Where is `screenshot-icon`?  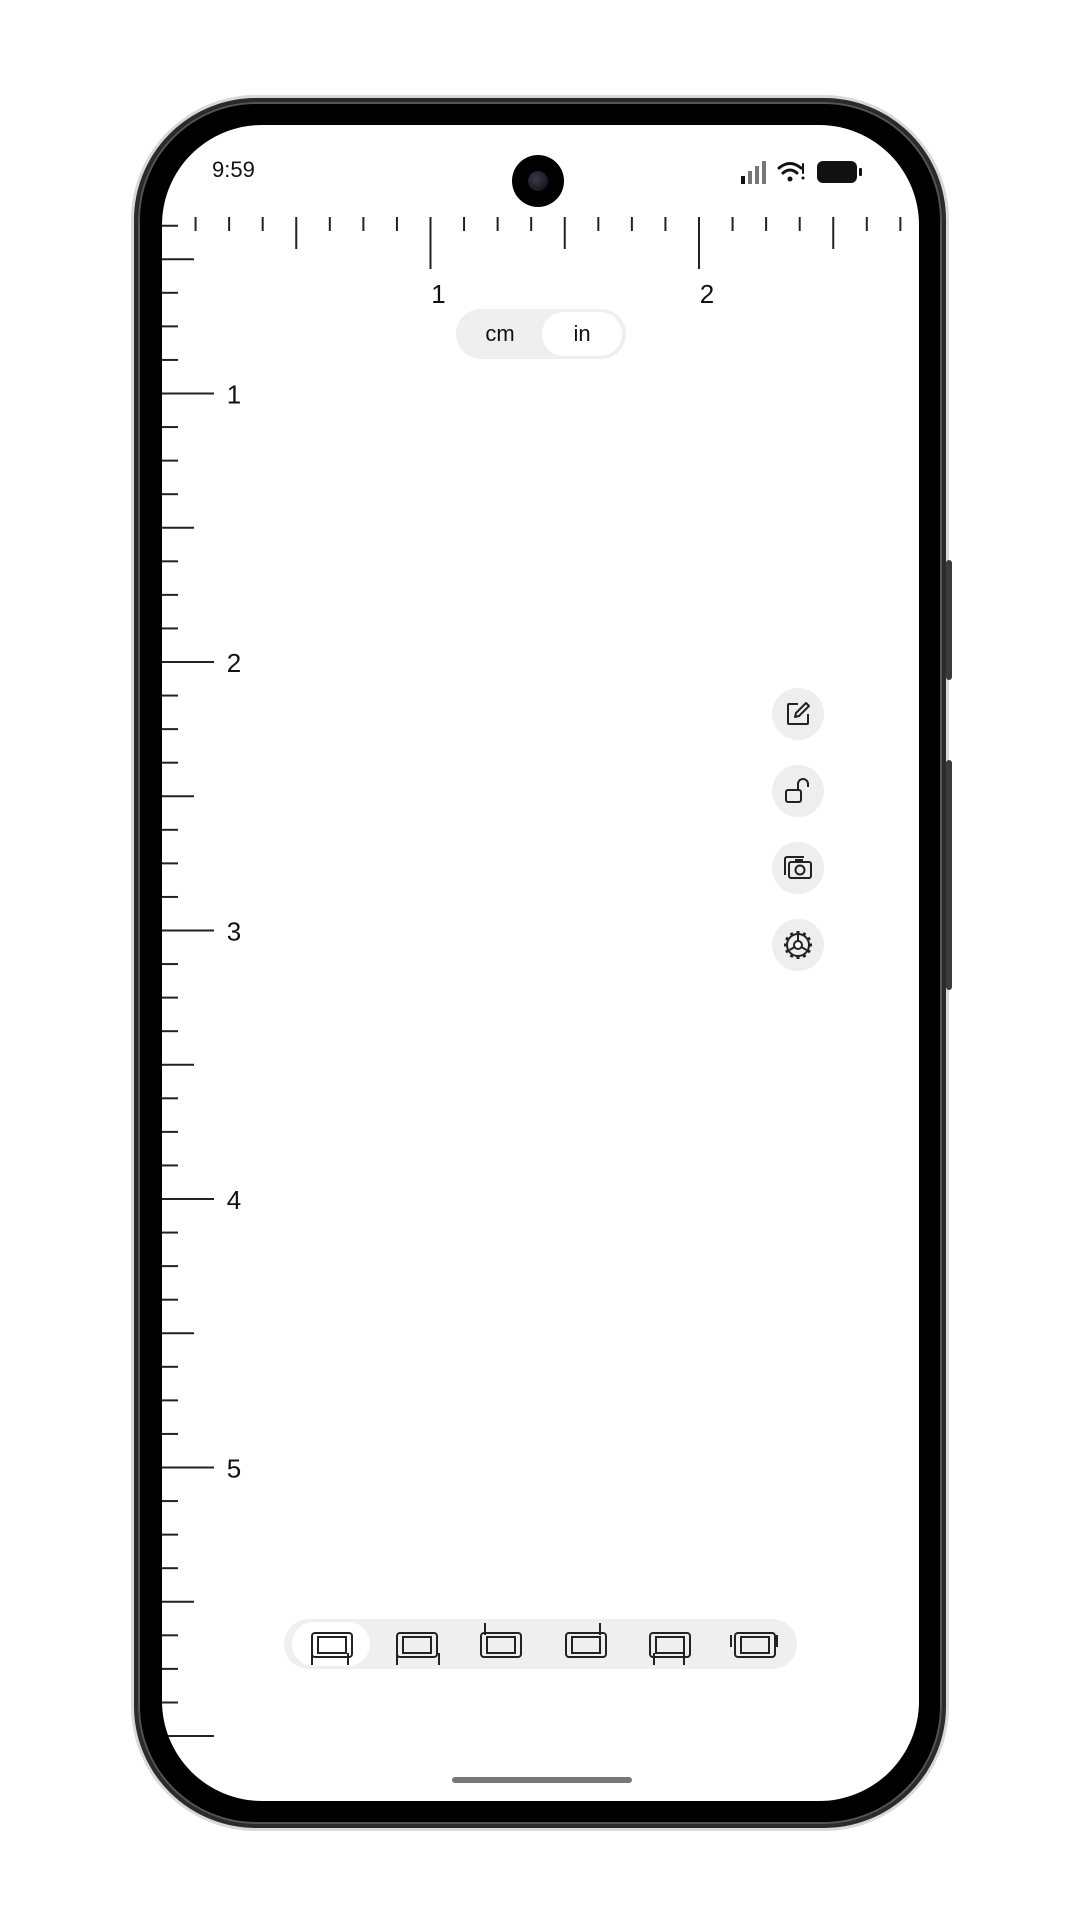
screenshot-icon is located at coordinates (798, 867).